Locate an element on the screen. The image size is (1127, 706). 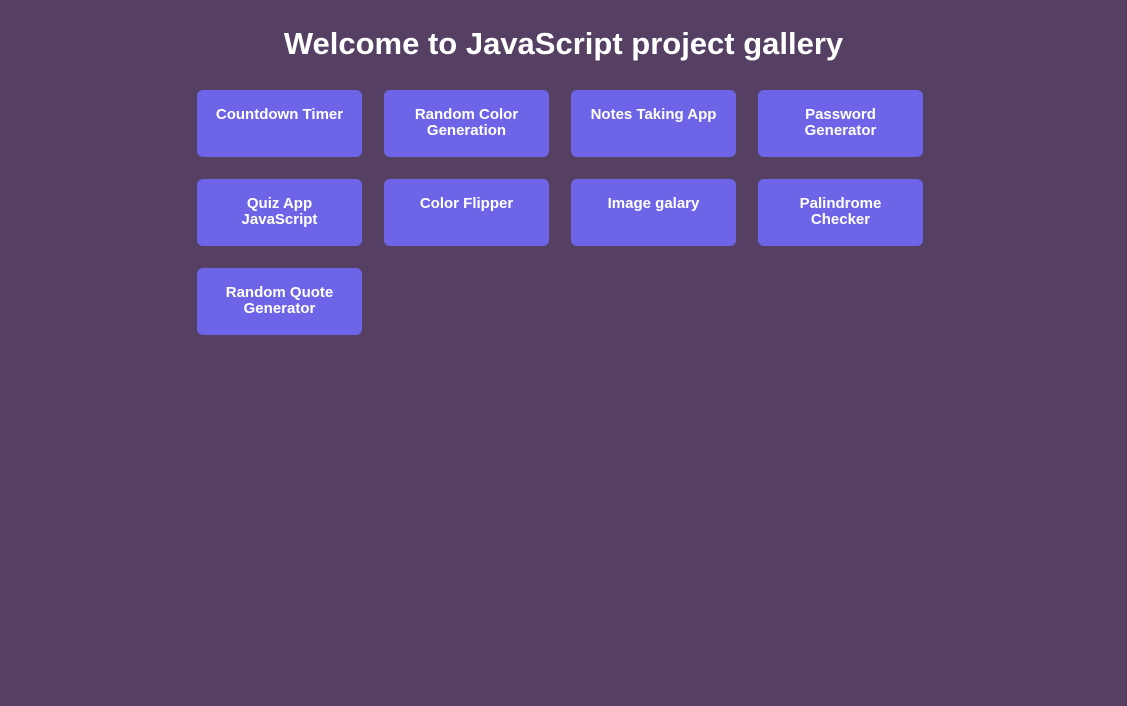
project-card-password-generator: Password Generator is located at coordinates (840, 123).